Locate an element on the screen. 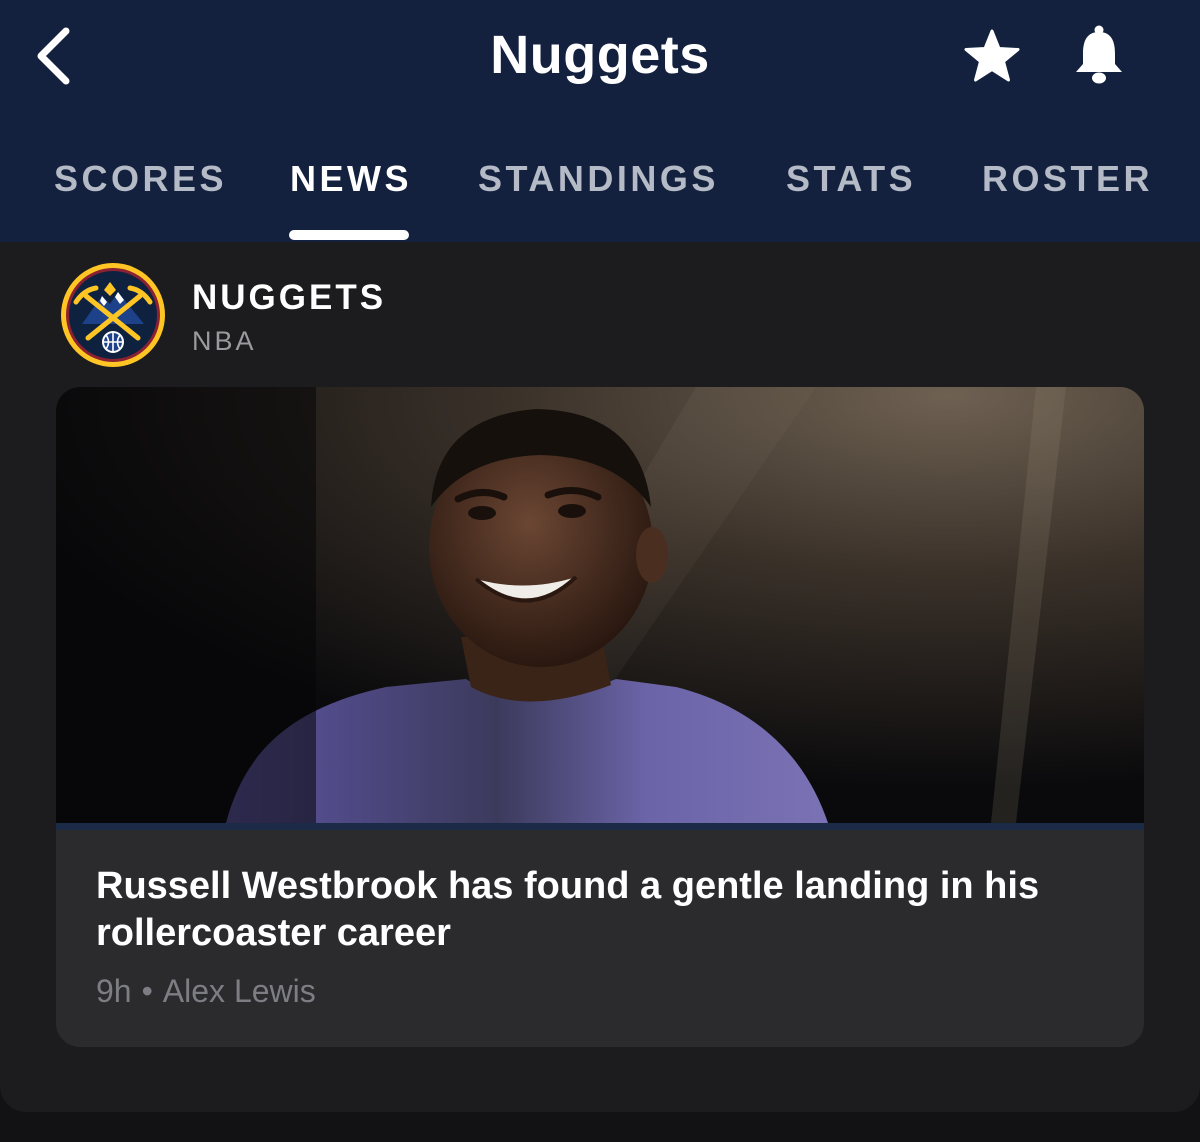 This screenshot has height=1142, width=1200. article-author: Alex Lewis is located at coordinates (239, 991).